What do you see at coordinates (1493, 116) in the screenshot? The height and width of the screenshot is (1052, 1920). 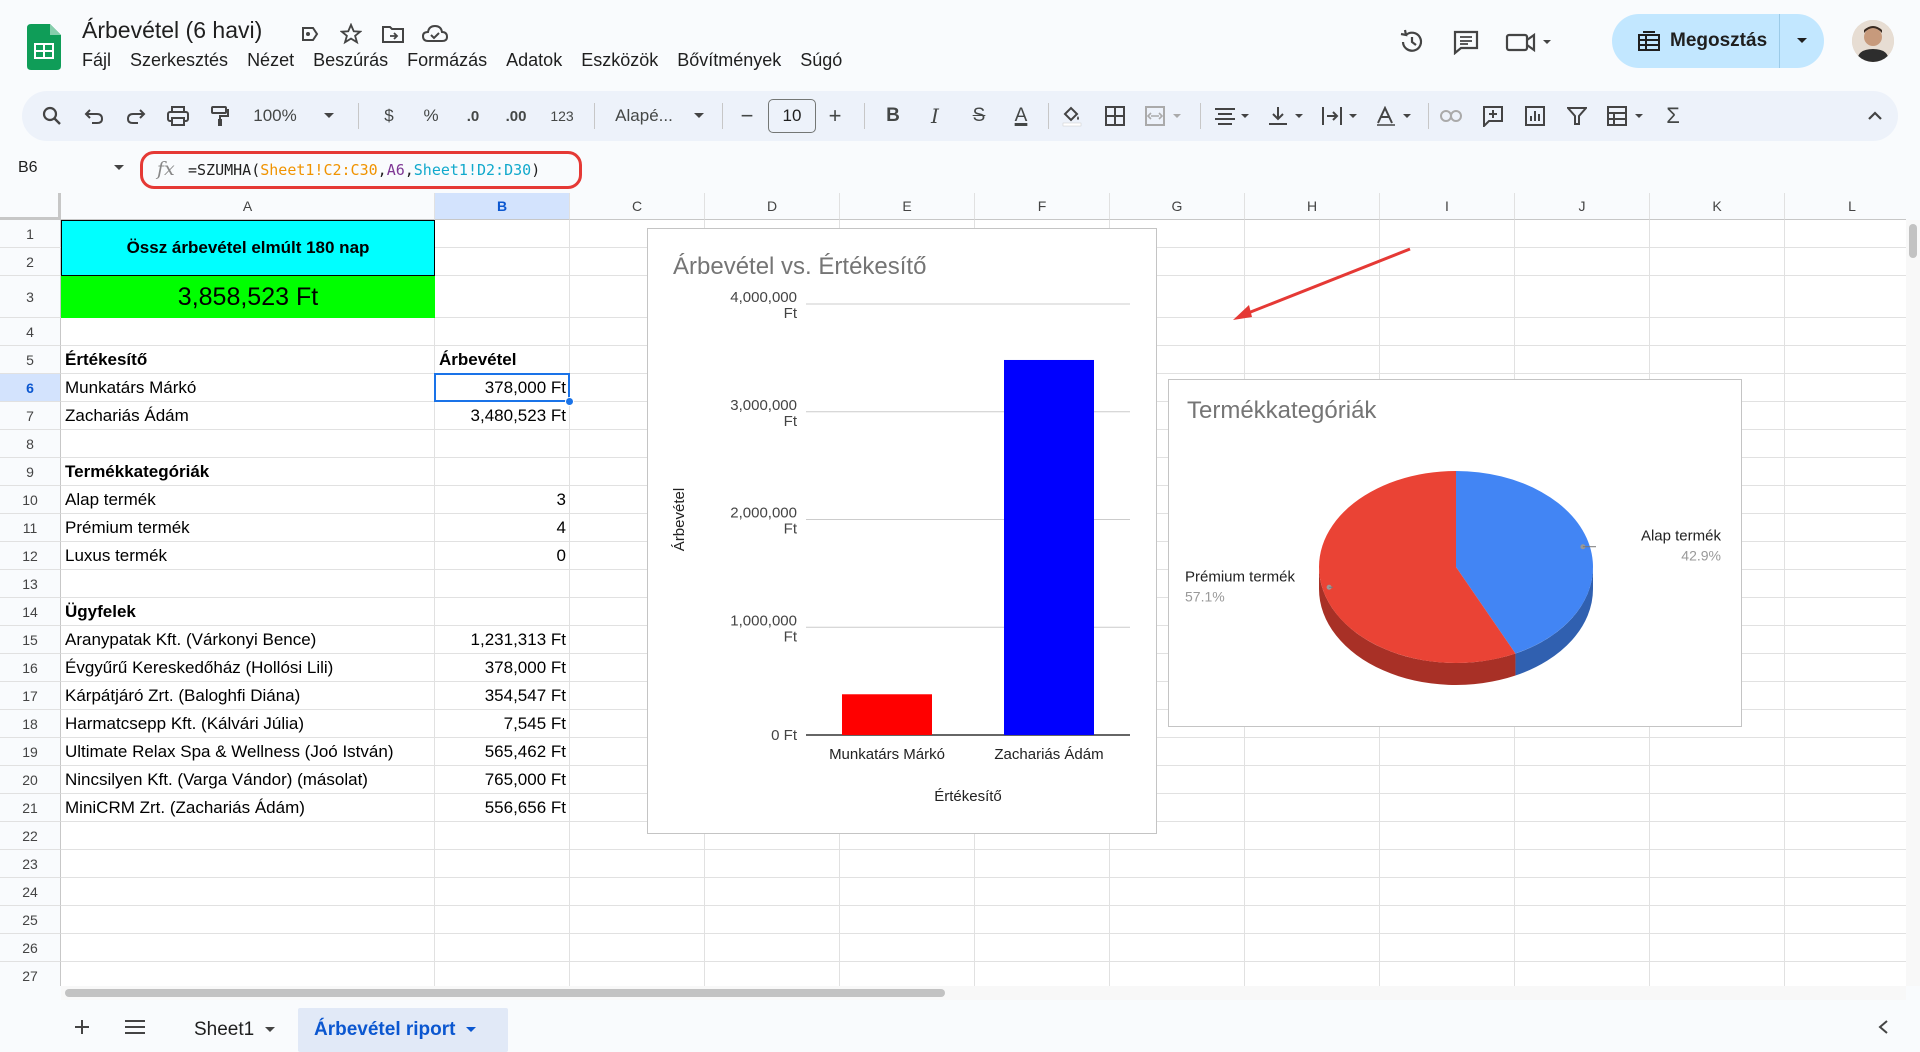 I see `insert-comment-icon` at bounding box center [1493, 116].